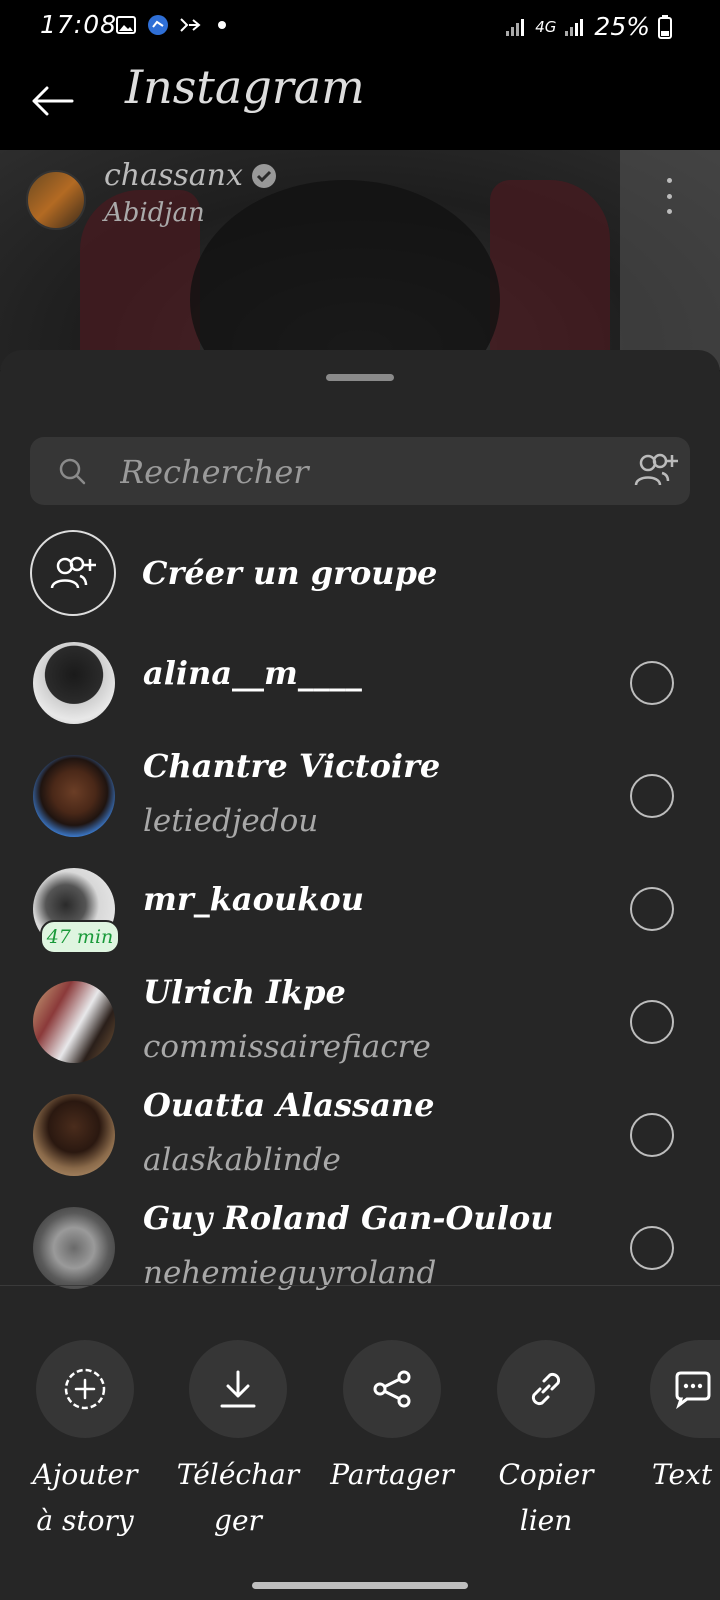 Image resolution: width=720 pixels, height=1600 pixels. What do you see at coordinates (154, 213) in the screenshot?
I see `post-location: Abidjan` at bounding box center [154, 213].